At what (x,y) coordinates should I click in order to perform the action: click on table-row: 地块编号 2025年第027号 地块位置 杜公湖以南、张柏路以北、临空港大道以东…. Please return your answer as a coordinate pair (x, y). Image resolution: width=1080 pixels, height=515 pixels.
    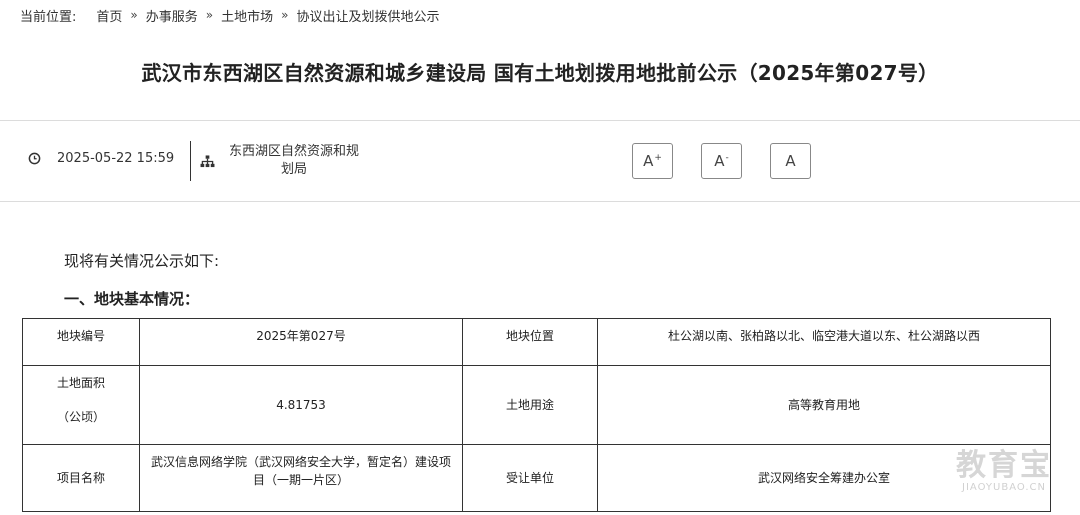
    Looking at the image, I should click on (536, 342).